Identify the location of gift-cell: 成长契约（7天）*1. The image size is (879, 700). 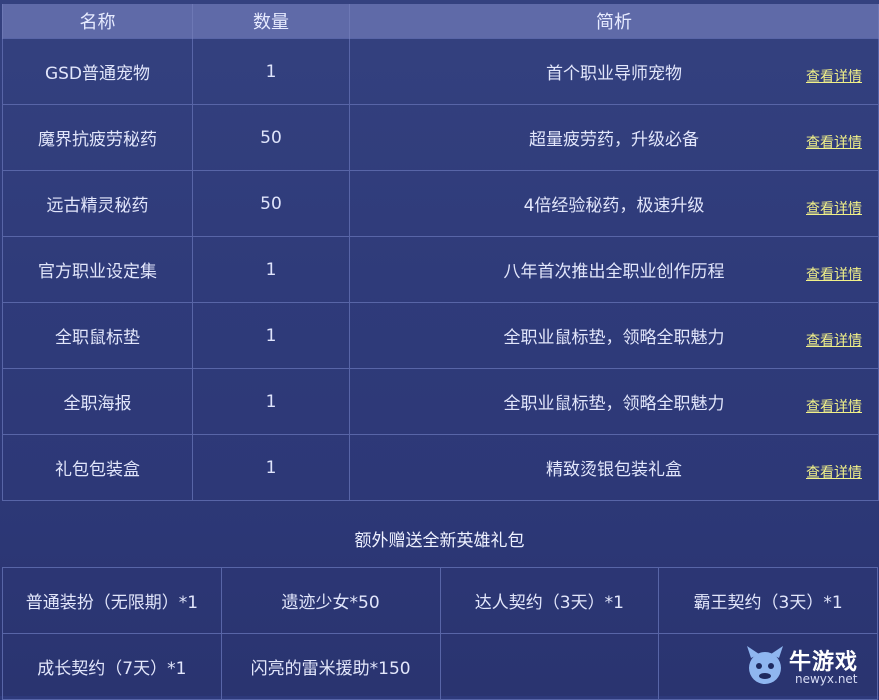
(112, 666).